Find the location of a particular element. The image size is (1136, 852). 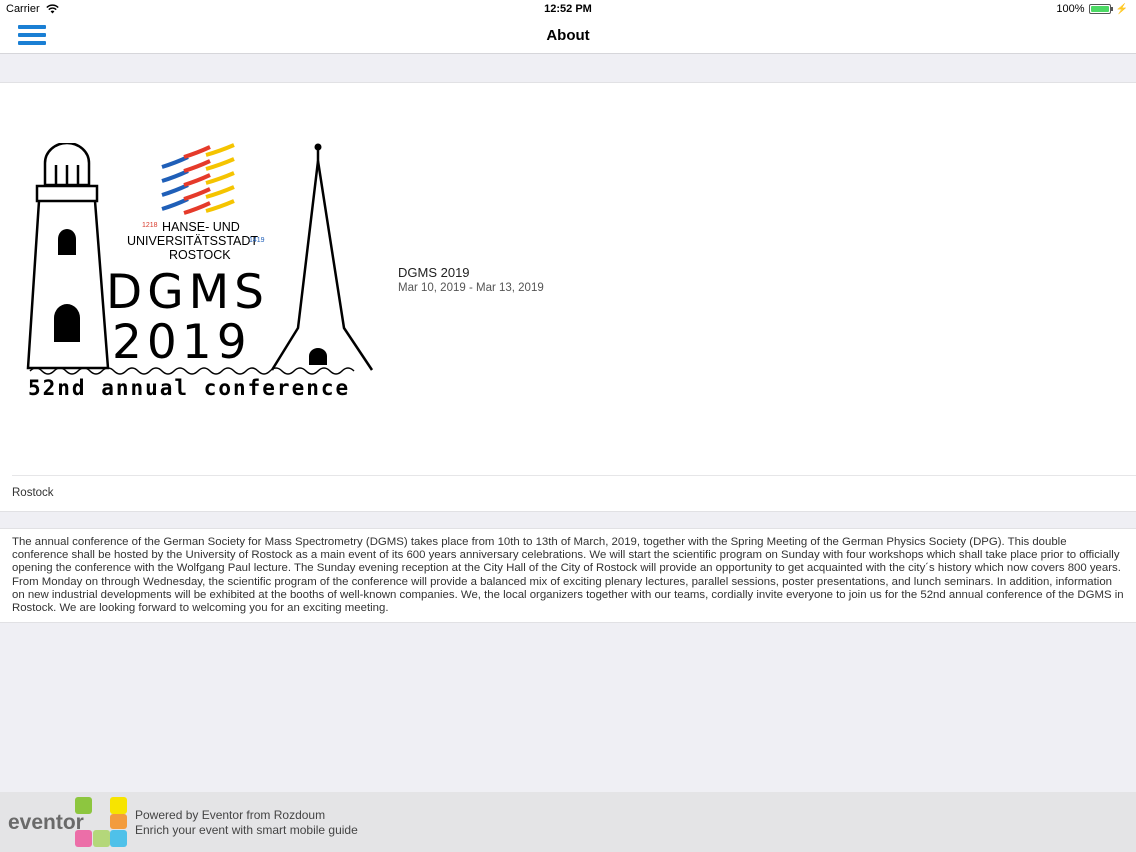

event-location: Rostock is located at coordinates (33, 493).